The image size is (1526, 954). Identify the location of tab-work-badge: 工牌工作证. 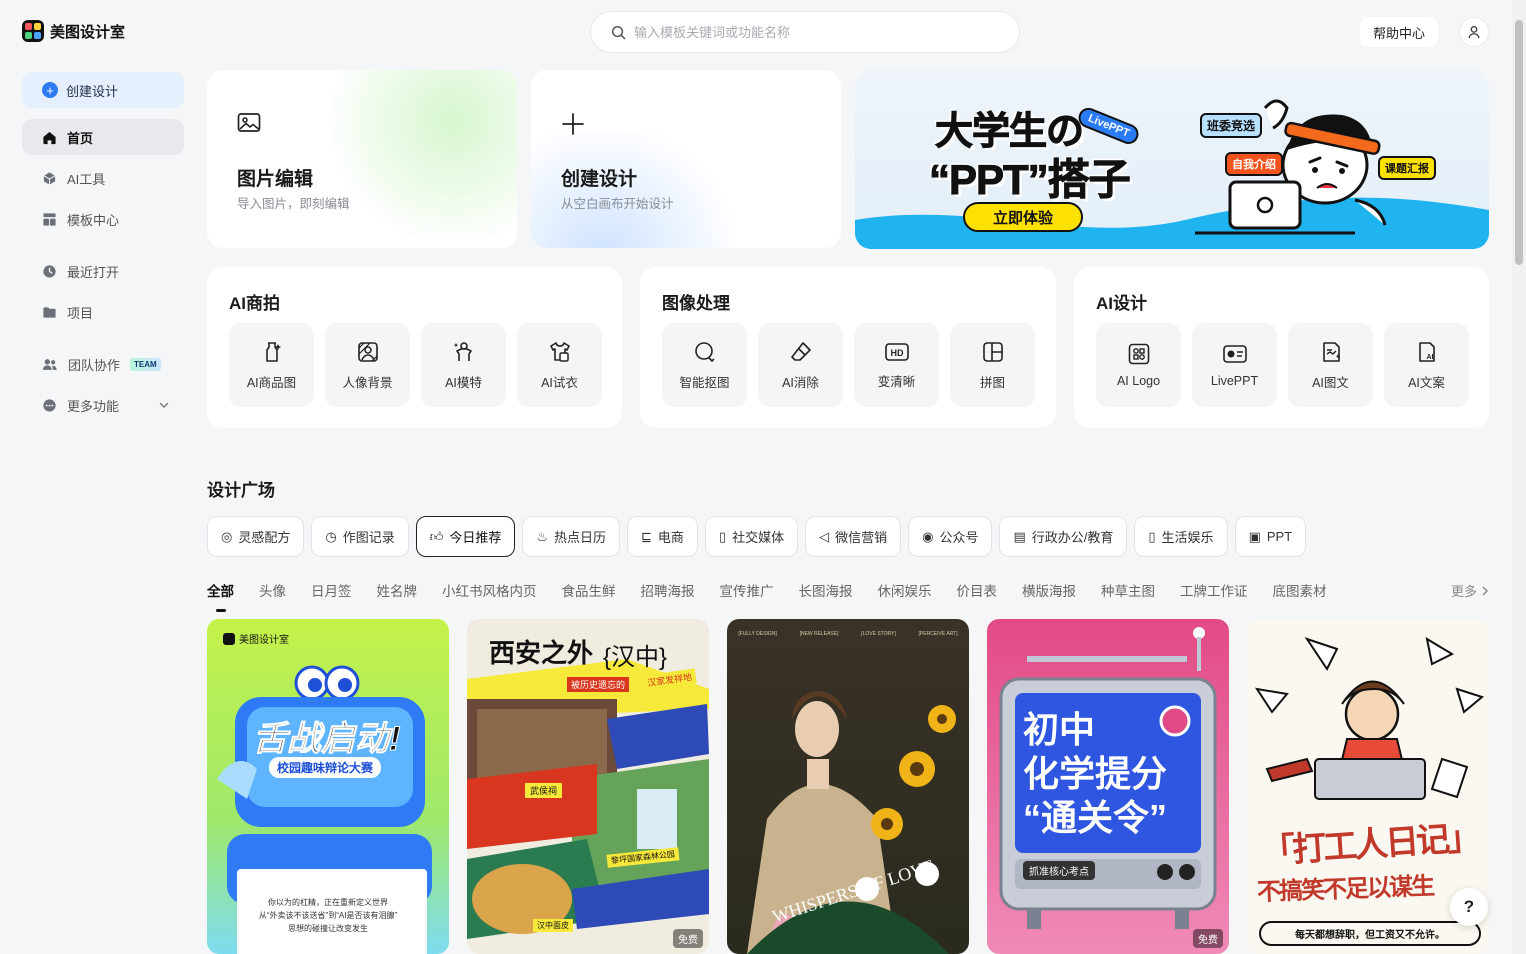
(1214, 590).